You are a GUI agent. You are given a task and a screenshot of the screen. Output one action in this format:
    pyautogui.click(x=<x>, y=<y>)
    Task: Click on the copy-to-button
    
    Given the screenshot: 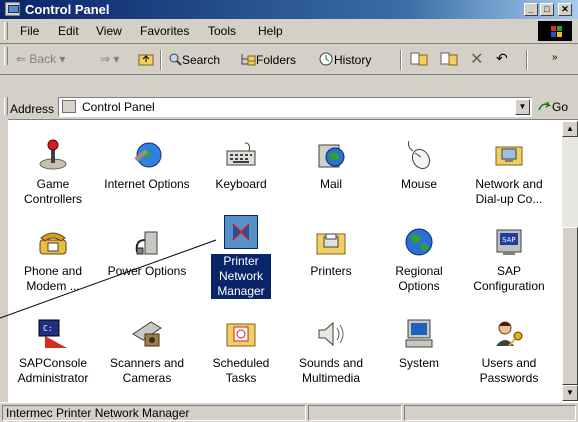 What is the action you would take?
    pyautogui.click(x=449, y=60)
    